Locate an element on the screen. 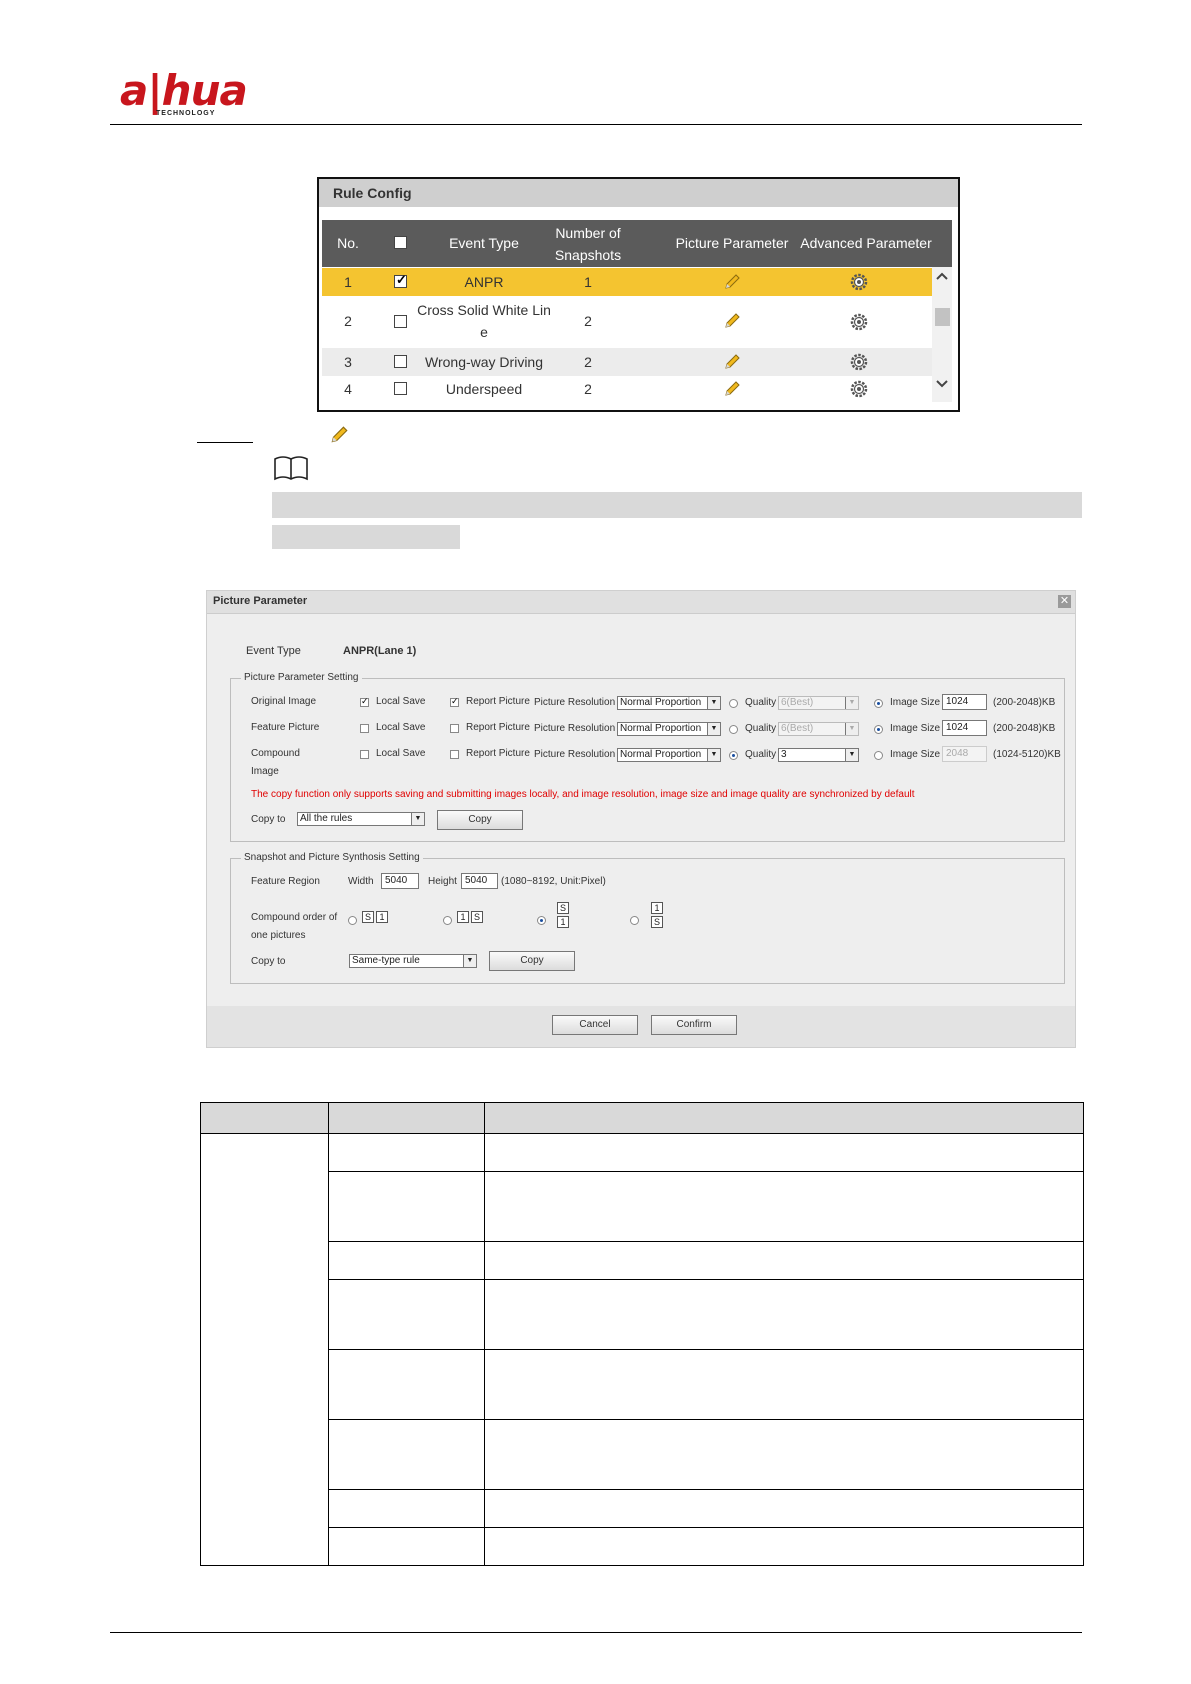 The height and width of the screenshot is (1684, 1191). synthesis-legend: Snapshot and Picture Synthosis Setting is located at coordinates (332, 857).